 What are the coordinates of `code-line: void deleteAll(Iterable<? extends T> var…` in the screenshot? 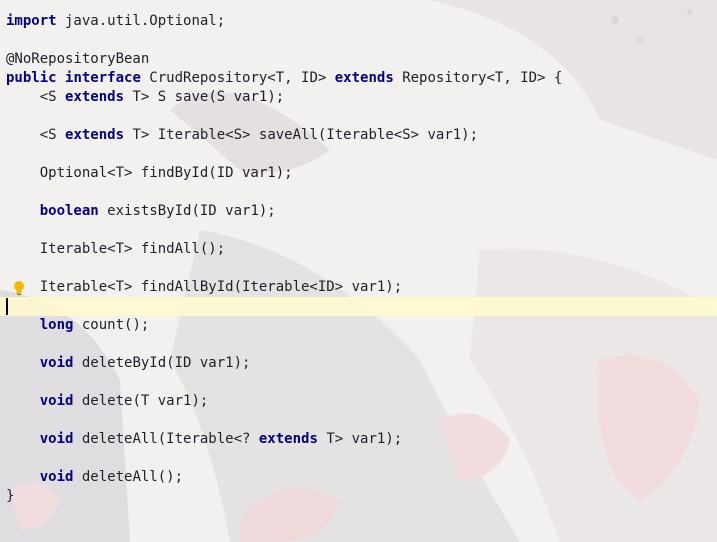 It's located at (358, 439).